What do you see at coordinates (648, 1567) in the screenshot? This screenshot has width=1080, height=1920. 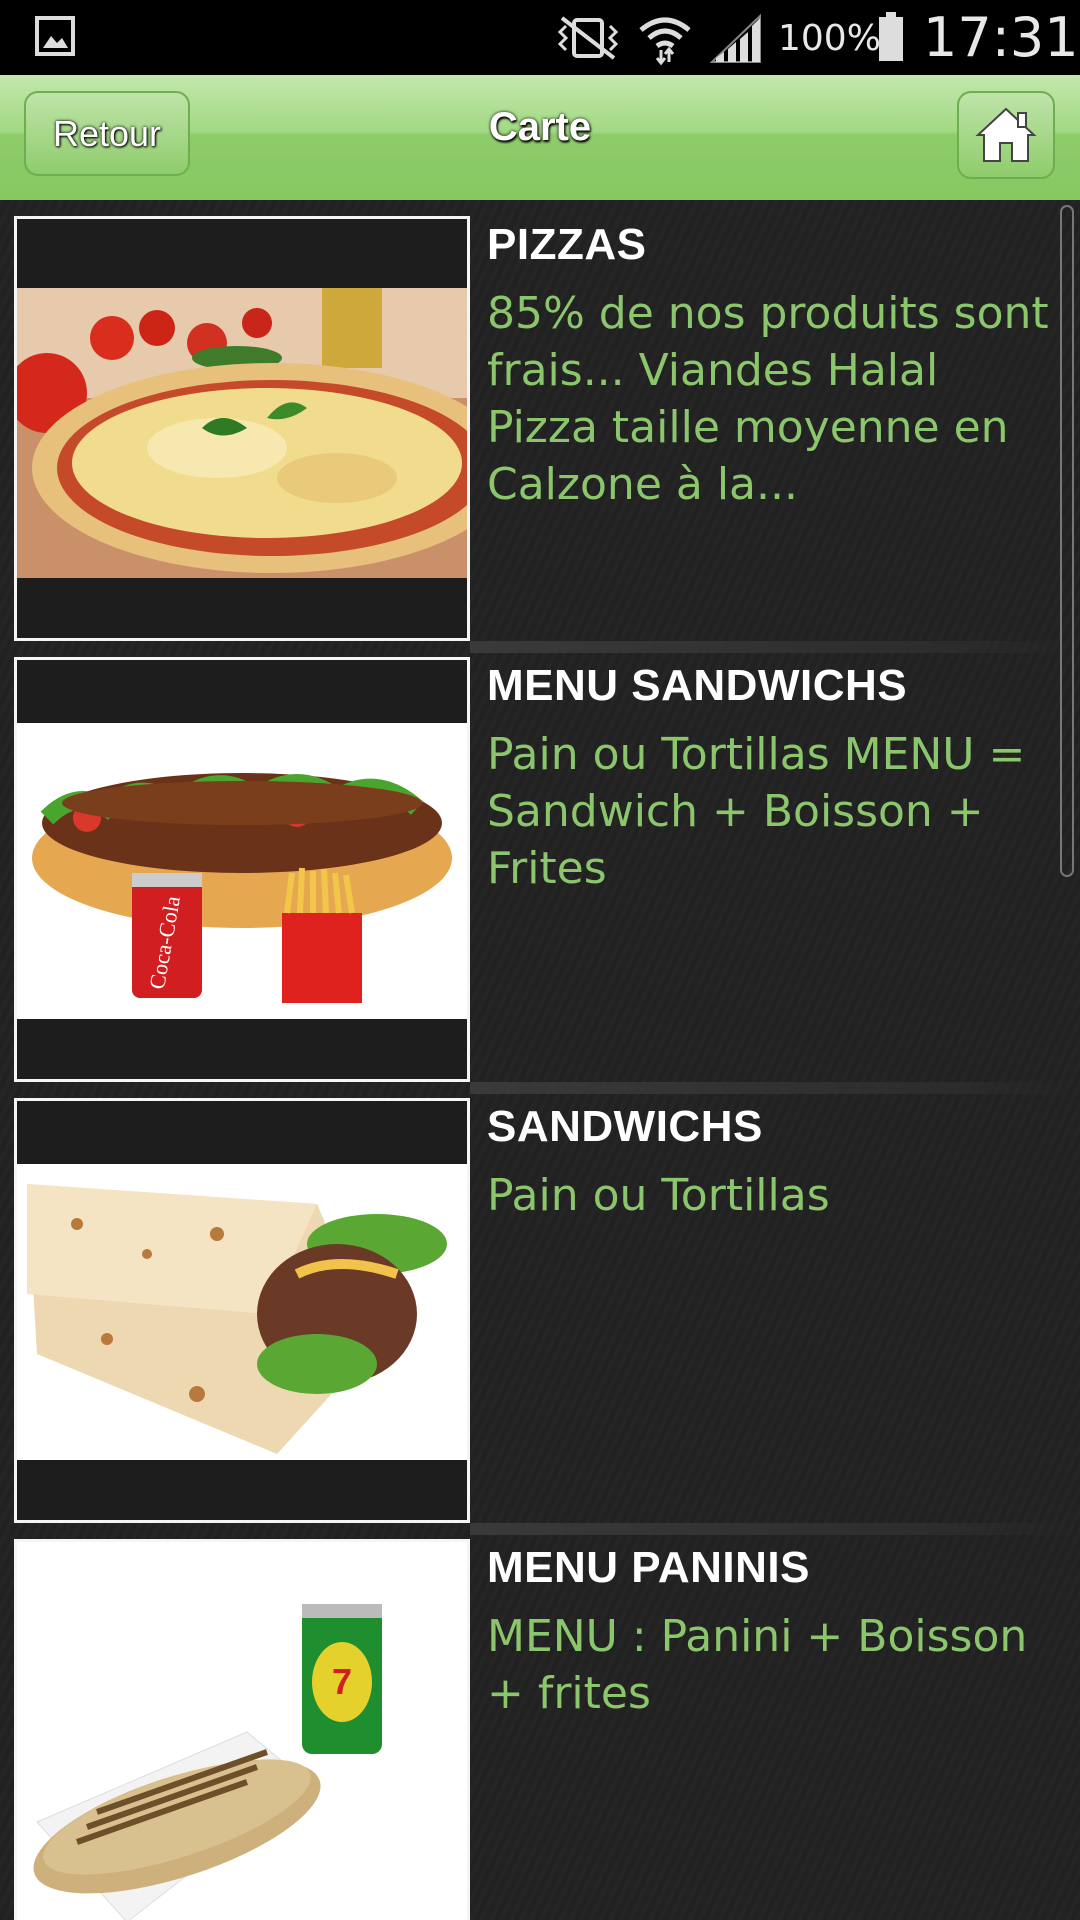 I see `item-title: MENU PANINIS` at bounding box center [648, 1567].